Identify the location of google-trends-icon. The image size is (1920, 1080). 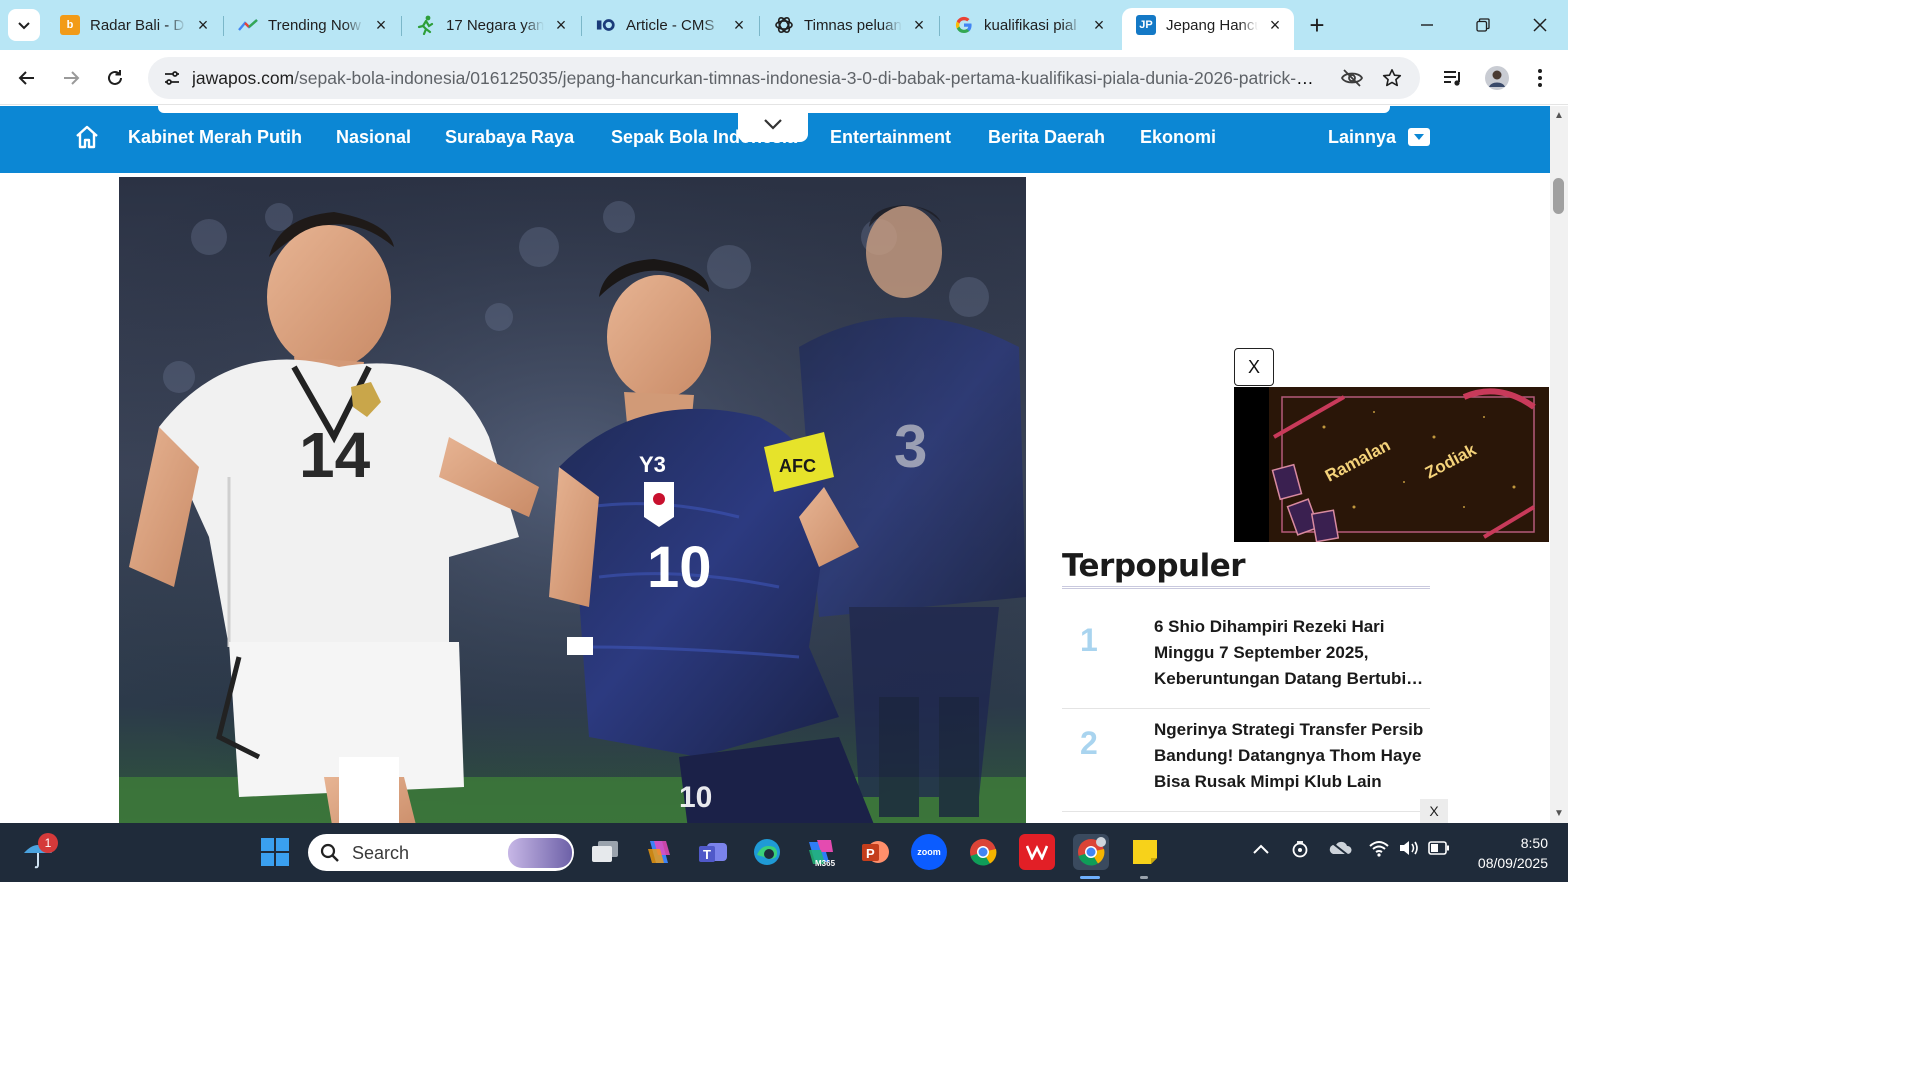
(248, 25).